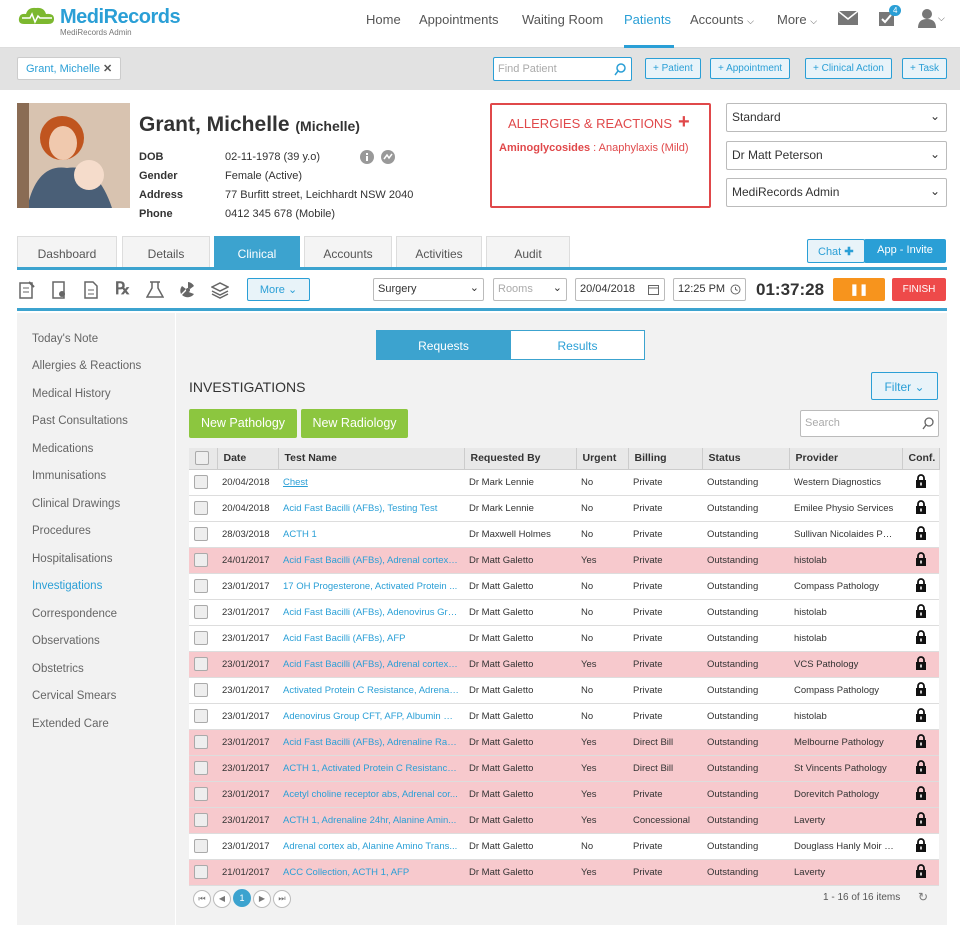 This screenshot has width=960, height=925. I want to click on sidebar-item-cervical-smears: Cervical Smears, so click(74, 696).